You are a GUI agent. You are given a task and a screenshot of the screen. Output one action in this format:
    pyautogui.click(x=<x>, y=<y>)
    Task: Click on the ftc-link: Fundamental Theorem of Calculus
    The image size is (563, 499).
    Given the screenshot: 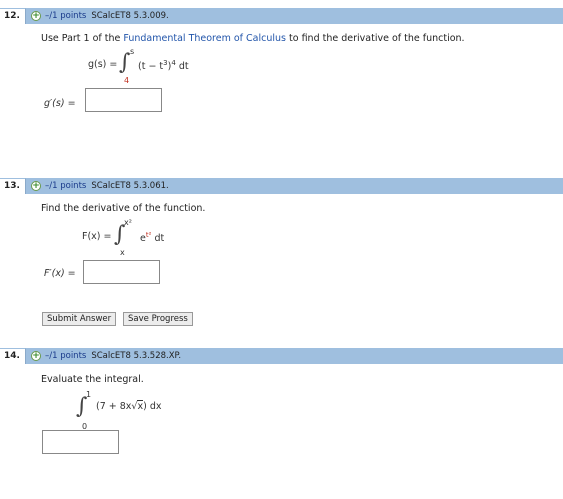 What is the action you would take?
    pyautogui.click(x=204, y=38)
    